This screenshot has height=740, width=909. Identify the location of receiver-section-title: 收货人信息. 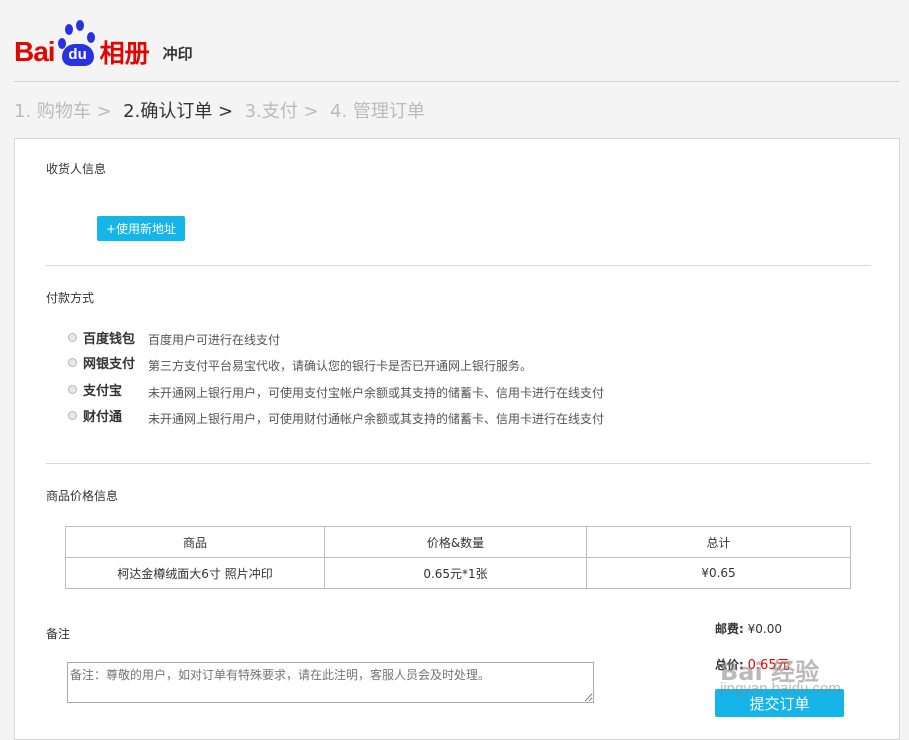
(76, 169).